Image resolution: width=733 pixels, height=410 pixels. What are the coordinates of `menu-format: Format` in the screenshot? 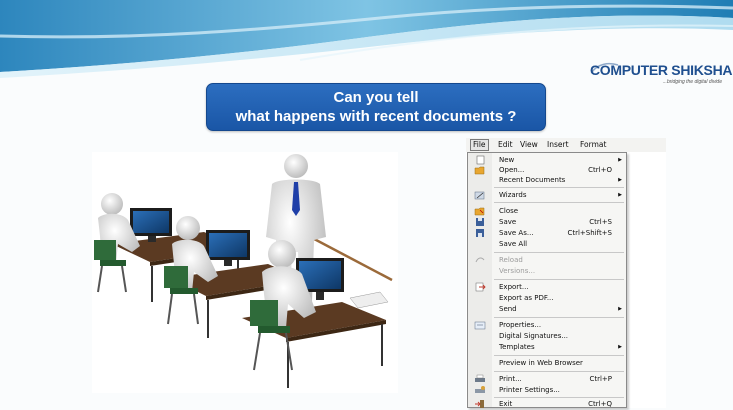 It's located at (593, 146).